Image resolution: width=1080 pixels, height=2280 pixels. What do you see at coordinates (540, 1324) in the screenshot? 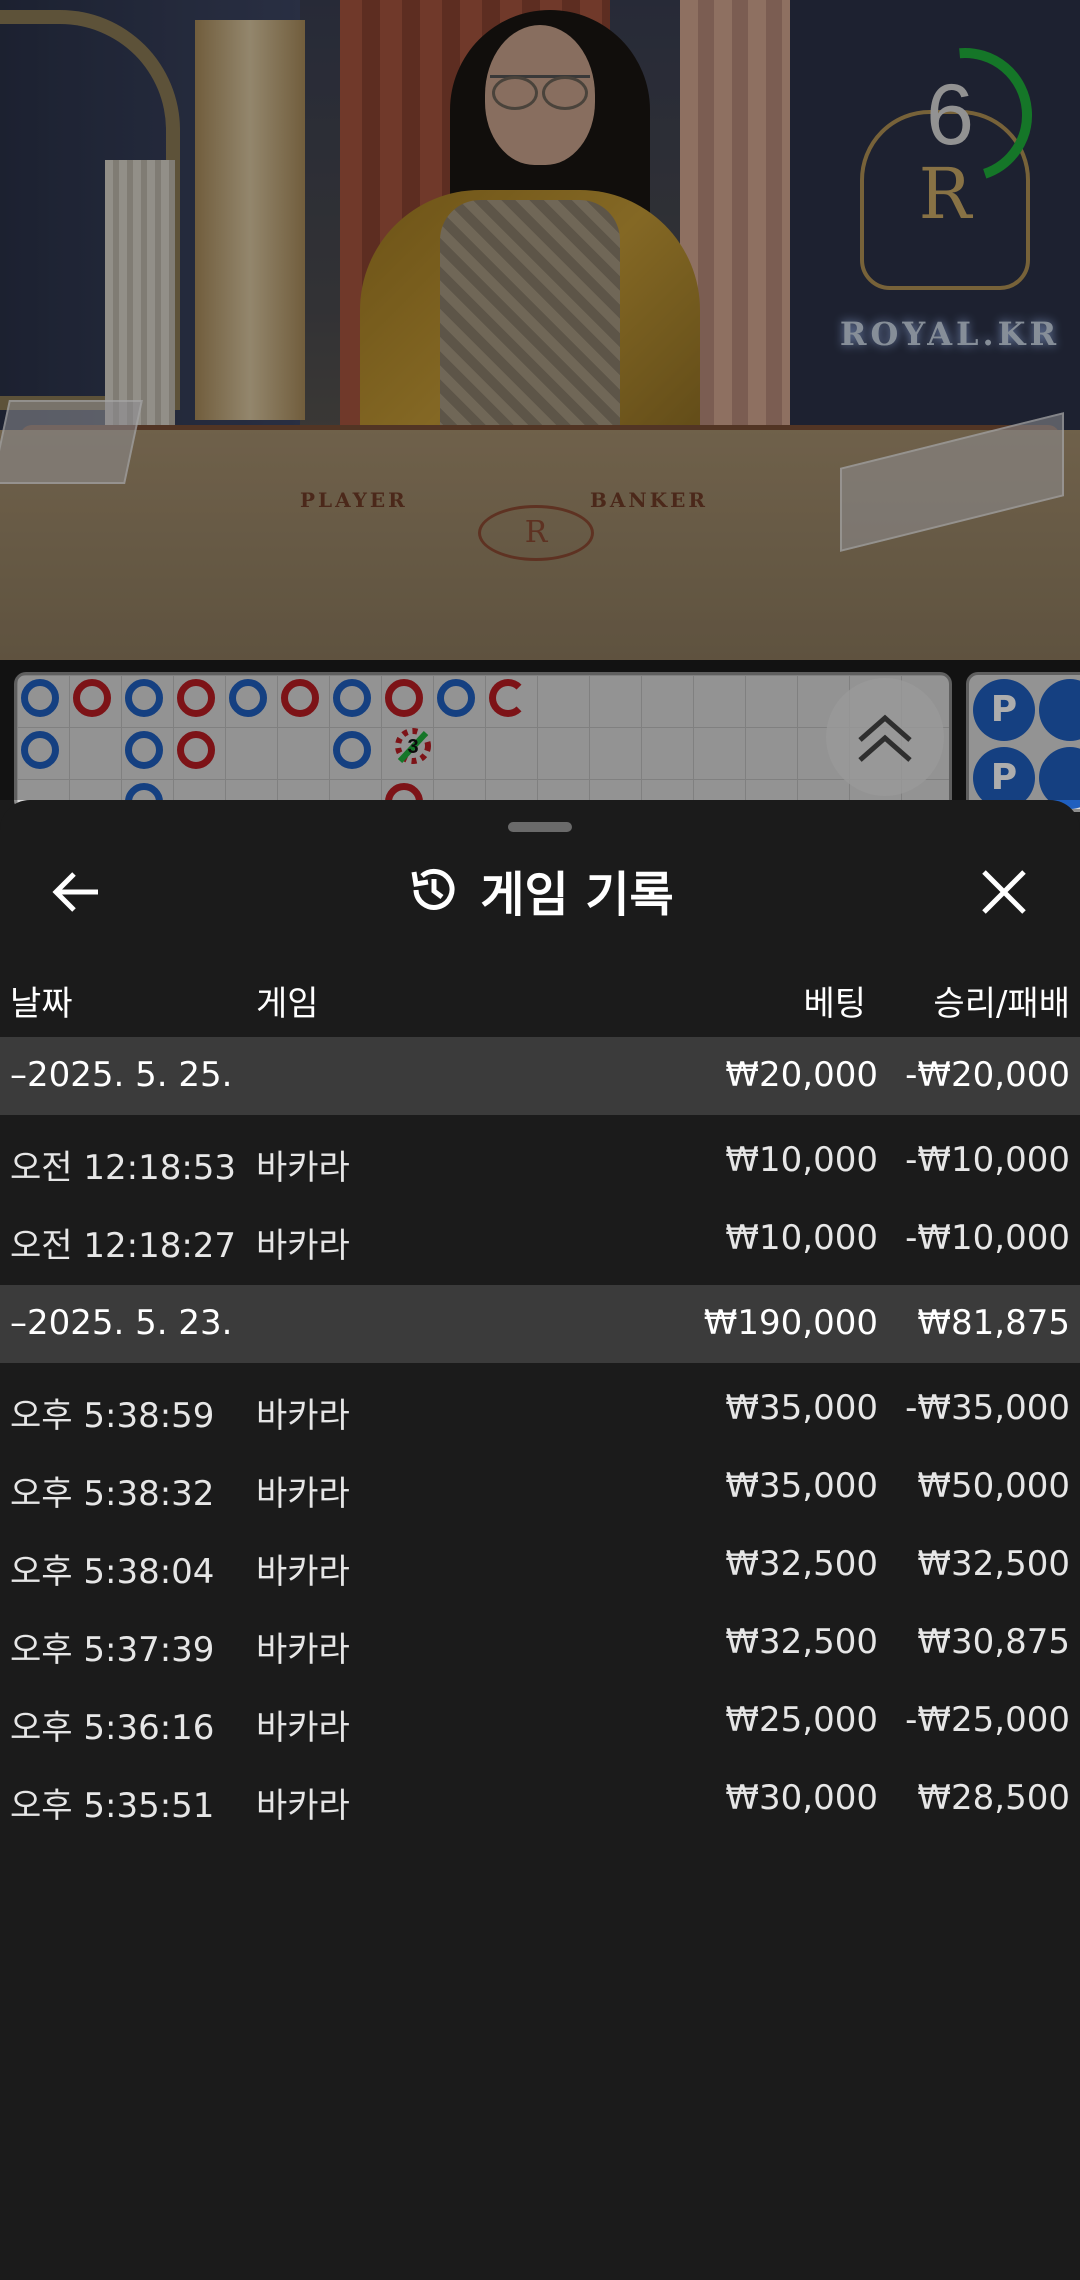
I see `date-group-row: –2025. 5. 23. ₩190,000 ₩81,875` at bounding box center [540, 1324].